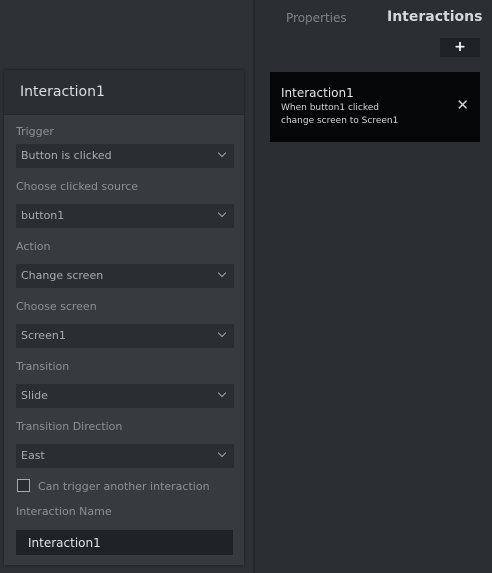  What do you see at coordinates (35, 131) in the screenshot?
I see `trigger-label: Trigger` at bounding box center [35, 131].